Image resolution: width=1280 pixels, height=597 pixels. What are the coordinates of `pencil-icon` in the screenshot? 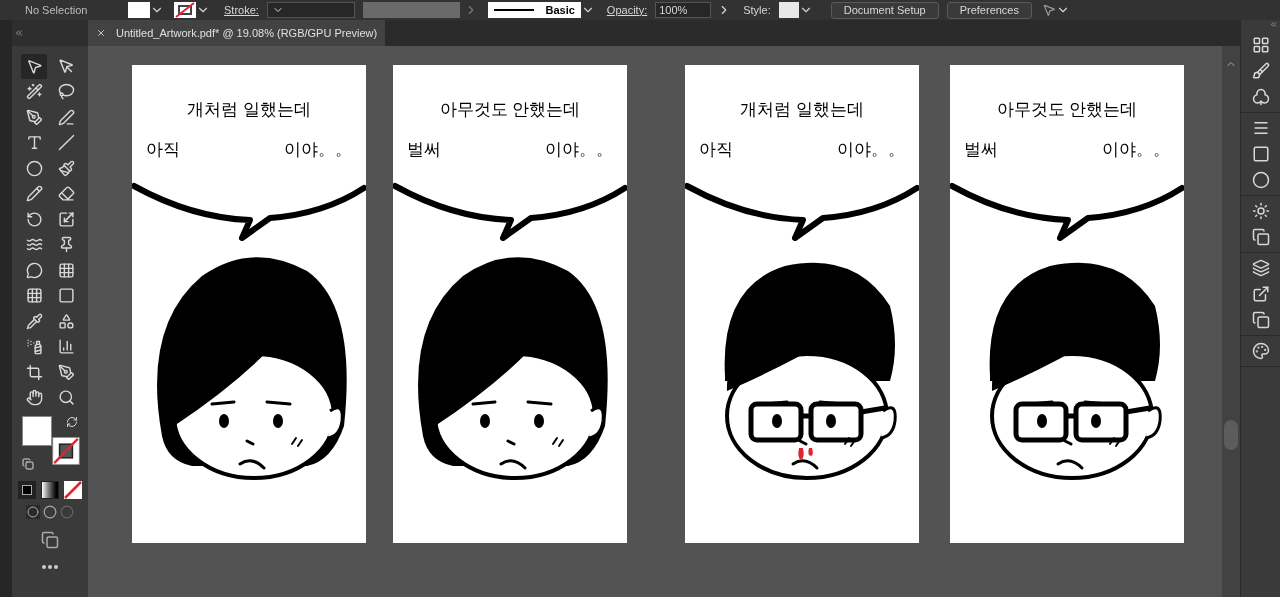 It's located at (34, 194).